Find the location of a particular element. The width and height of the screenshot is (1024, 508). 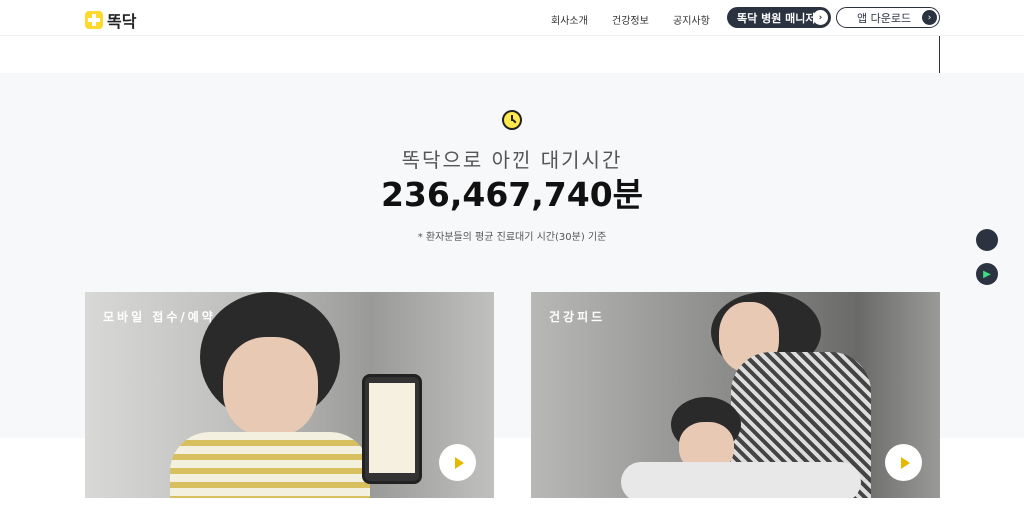

blanket-image is located at coordinates (741, 480).